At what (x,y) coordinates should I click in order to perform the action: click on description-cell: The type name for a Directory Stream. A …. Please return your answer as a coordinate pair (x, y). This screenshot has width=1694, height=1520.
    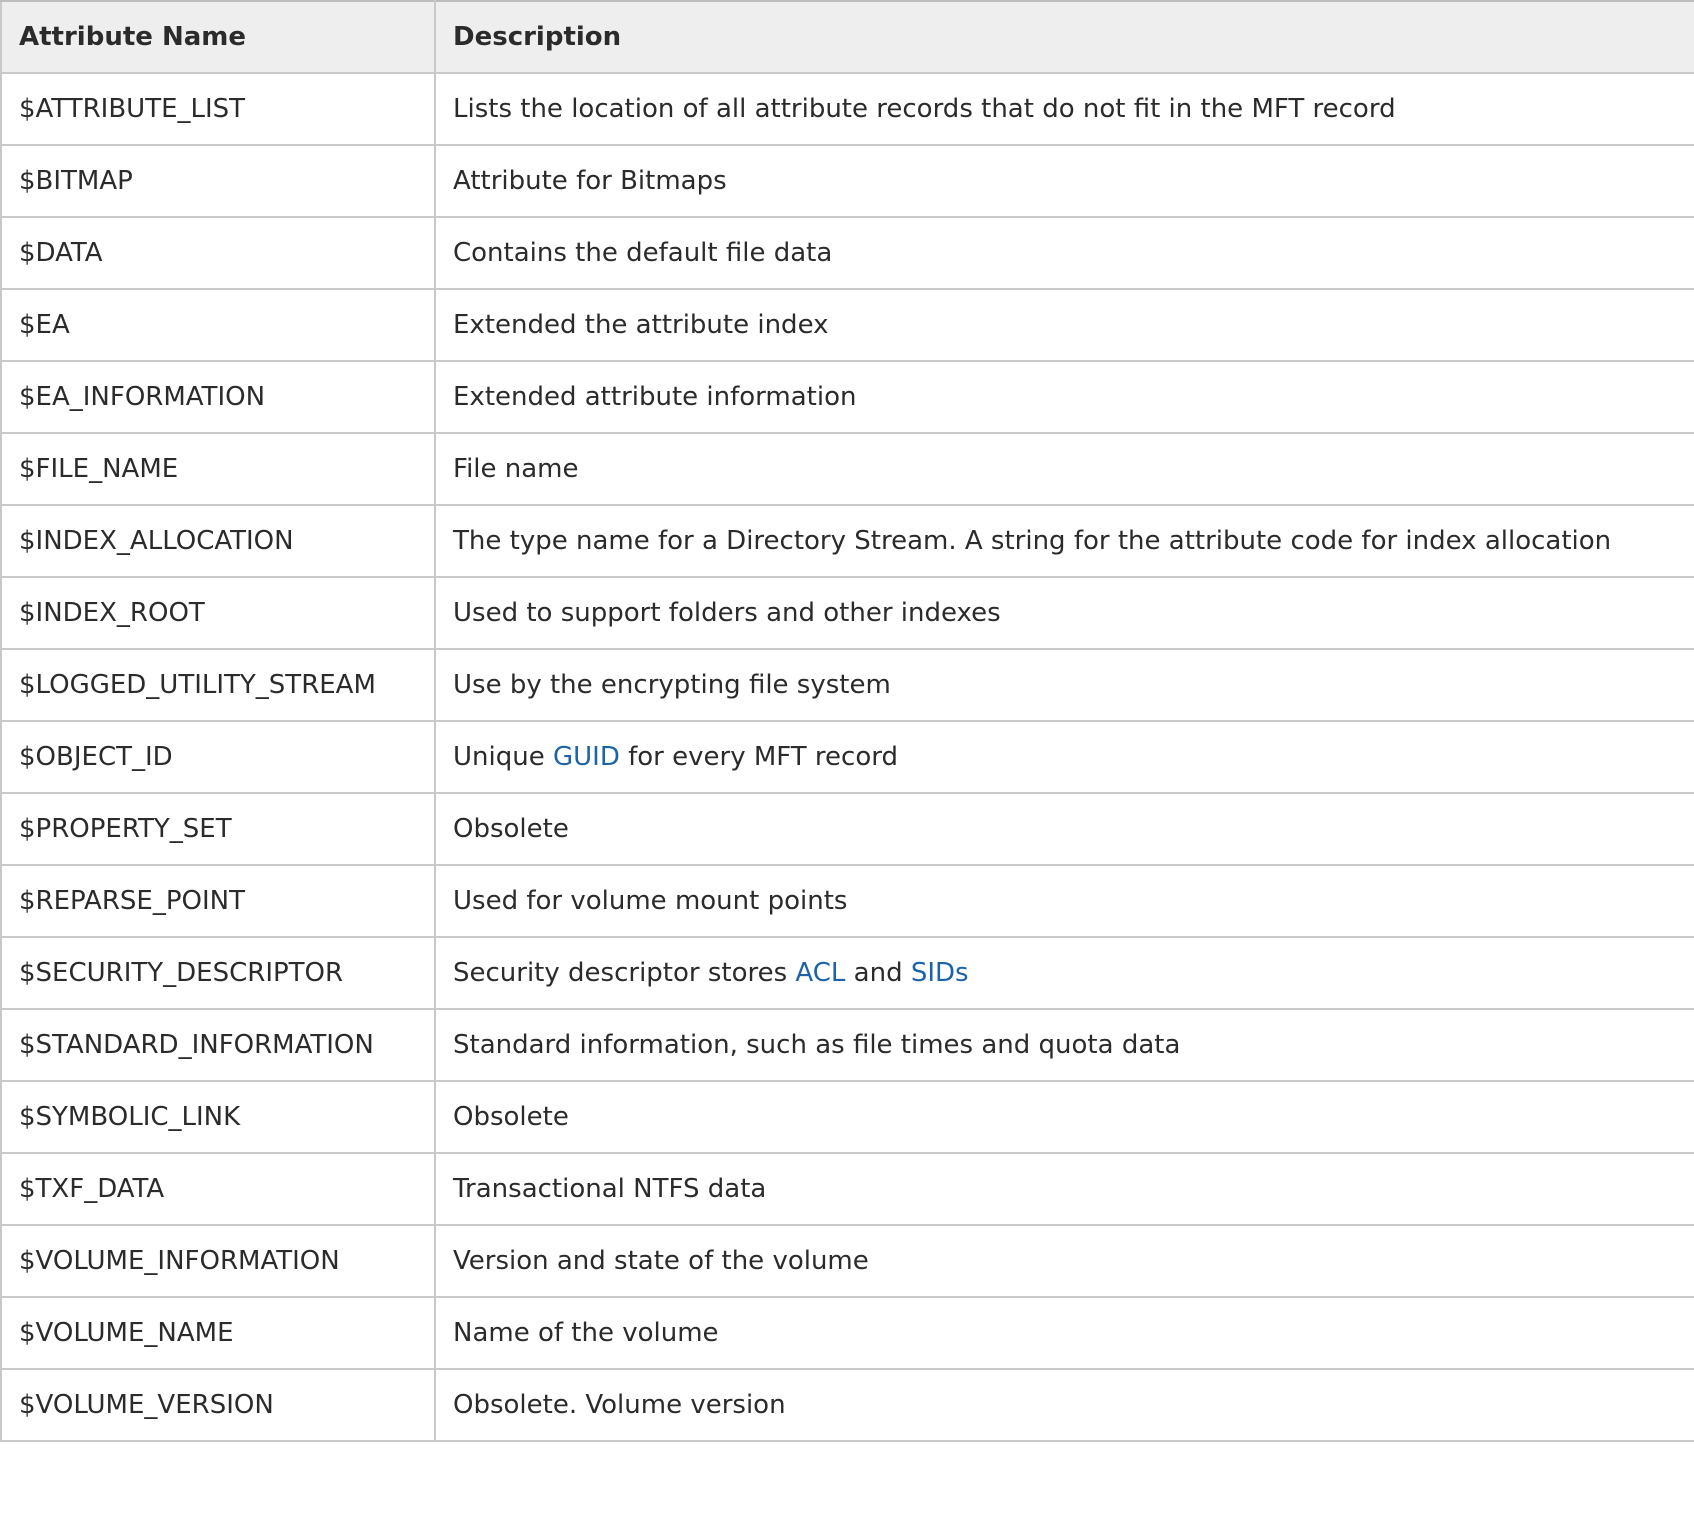
    Looking at the image, I should click on (1064, 541).